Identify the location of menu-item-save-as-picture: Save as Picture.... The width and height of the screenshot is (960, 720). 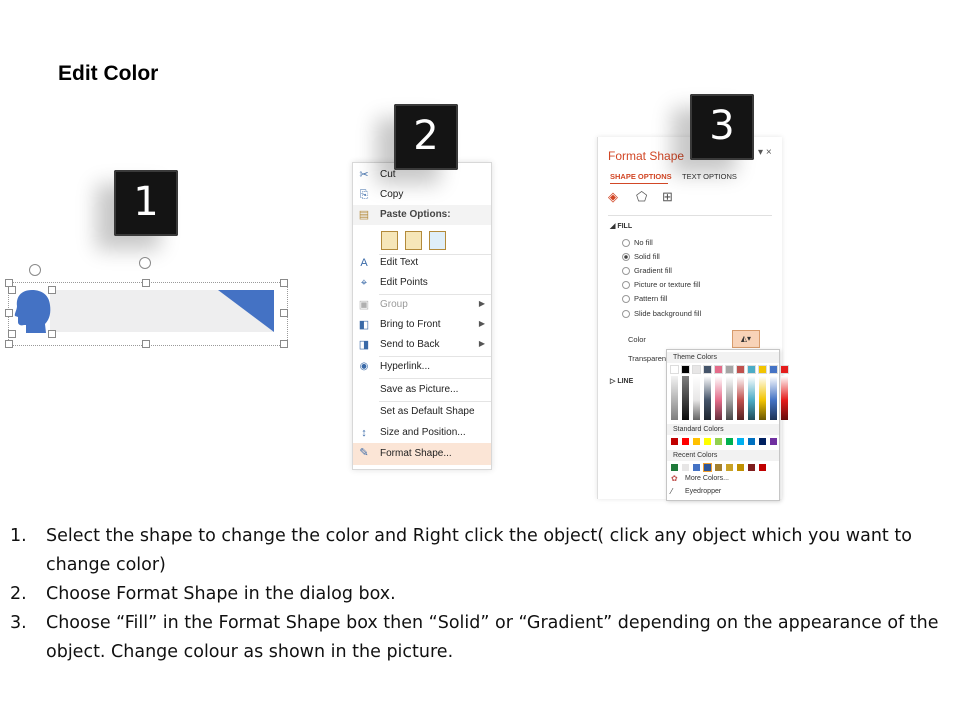
(422, 390).